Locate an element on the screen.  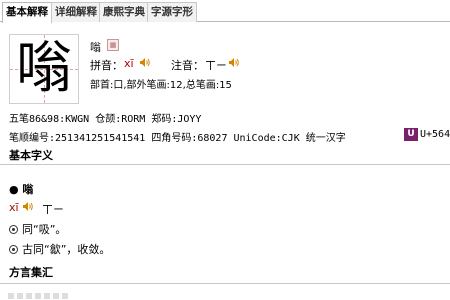
definition-1: 同“吸”。 is located at coordinates (37, 229).